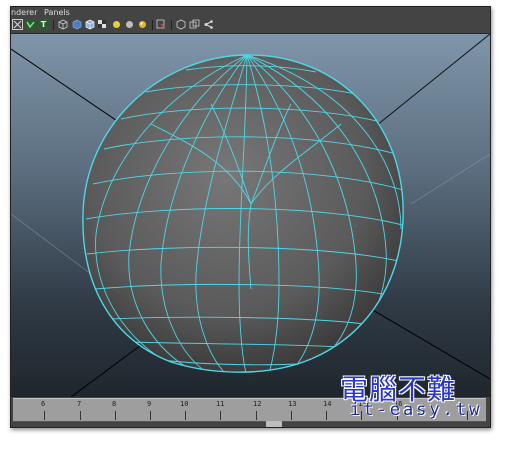 This screenshot has width=507, height=450. Describe the element at coordinates (427, 84) in the screenshot. I see `grid-axis-line` at that location.